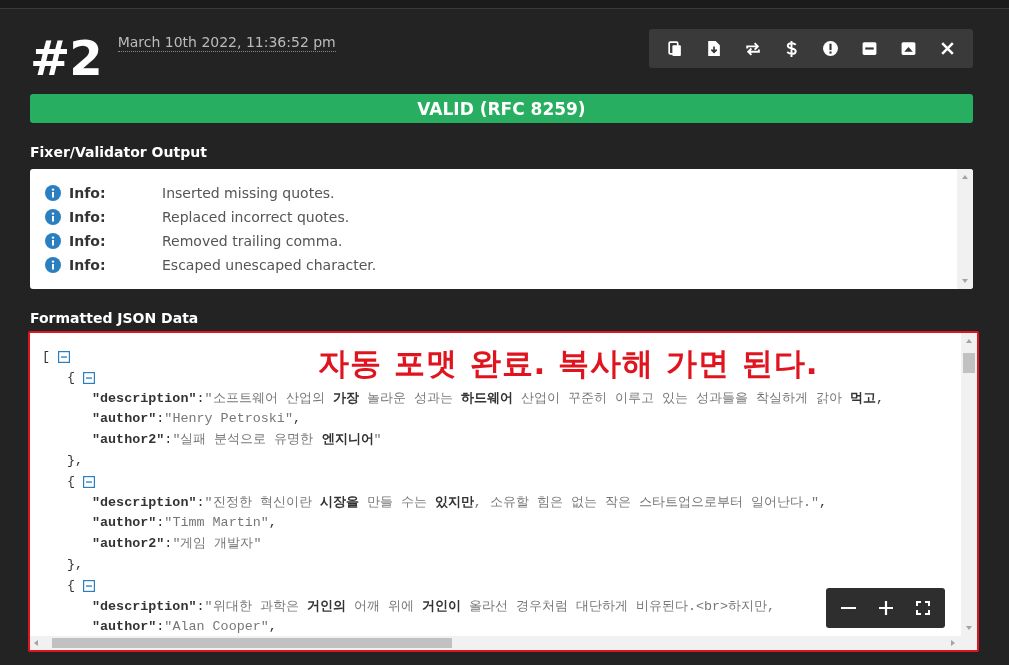 The width and height of the screenshot is (1009, 665). What do you see at coordinates (713, 48) in the screenshot?
I see `file-download-icon` at bounding box center [713, 48].